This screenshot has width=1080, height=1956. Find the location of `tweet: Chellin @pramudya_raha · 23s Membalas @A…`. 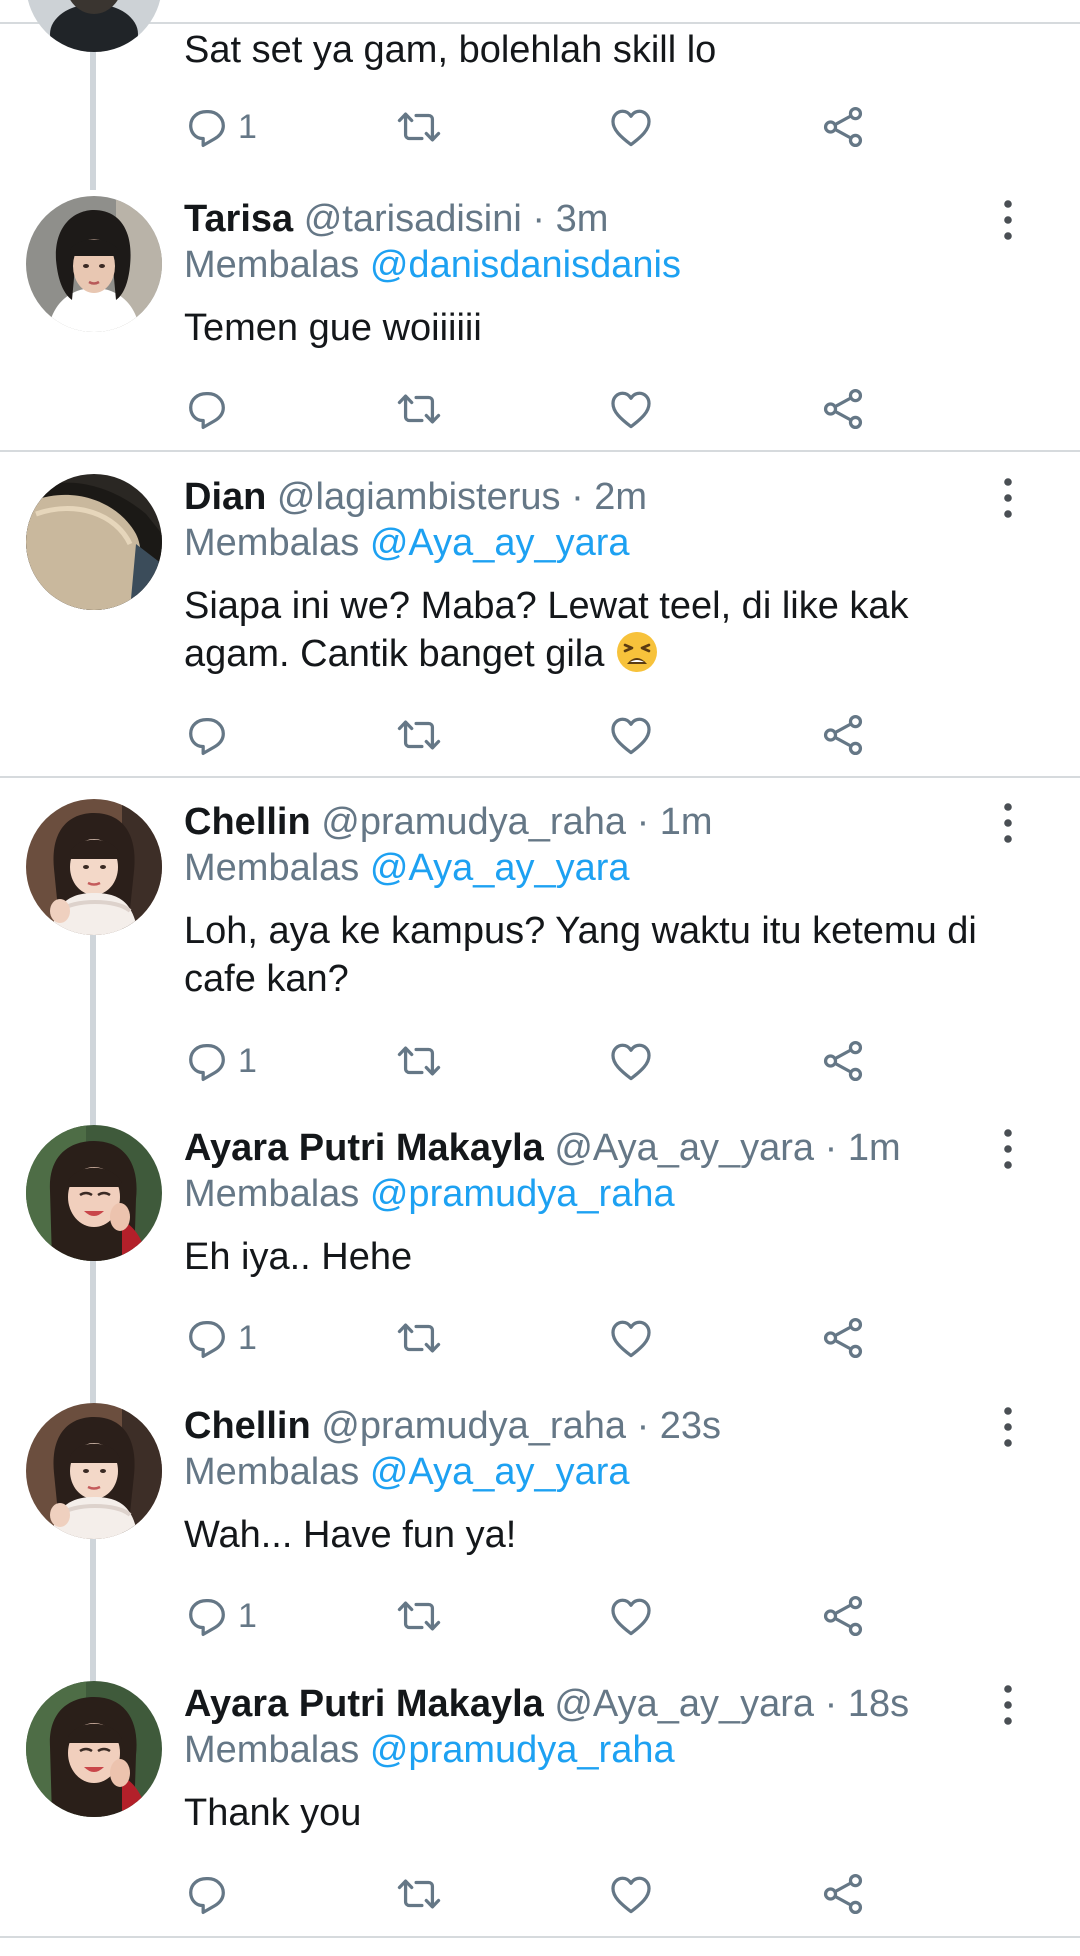

tweet: Chellin @pramudya_raha · 23s Membalas @A… is located at coordinates (540, 1523).